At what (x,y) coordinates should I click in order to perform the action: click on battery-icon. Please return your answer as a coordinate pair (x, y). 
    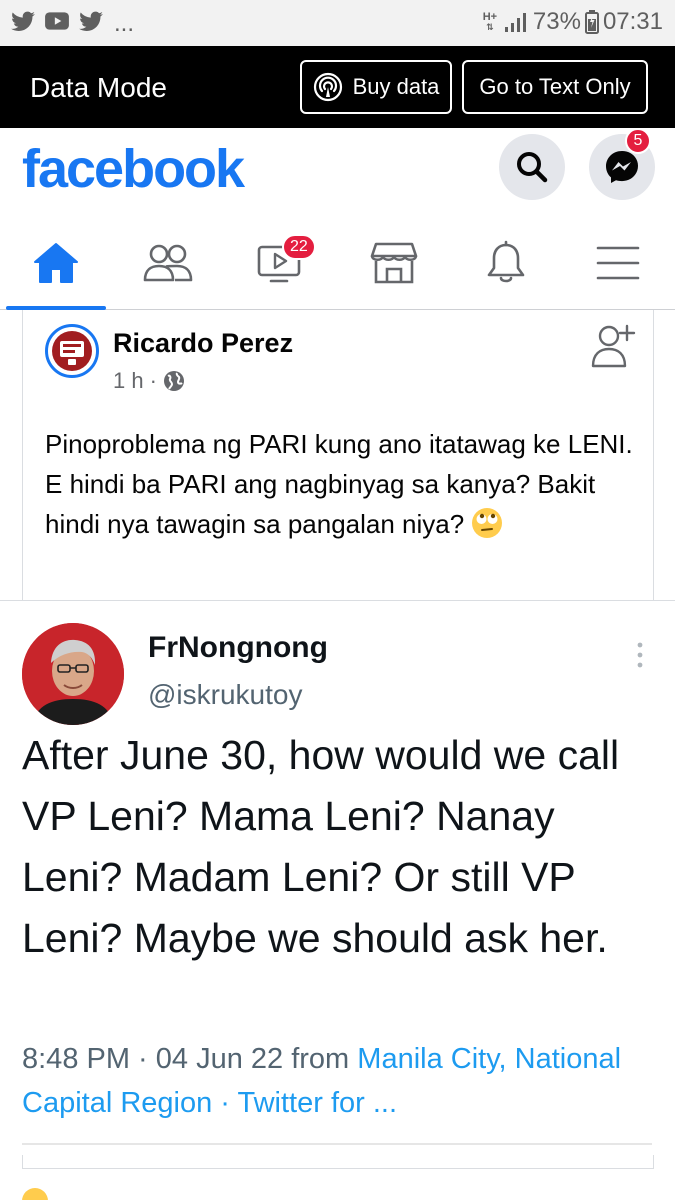
    Looking at the image, I should click on (591, 22).